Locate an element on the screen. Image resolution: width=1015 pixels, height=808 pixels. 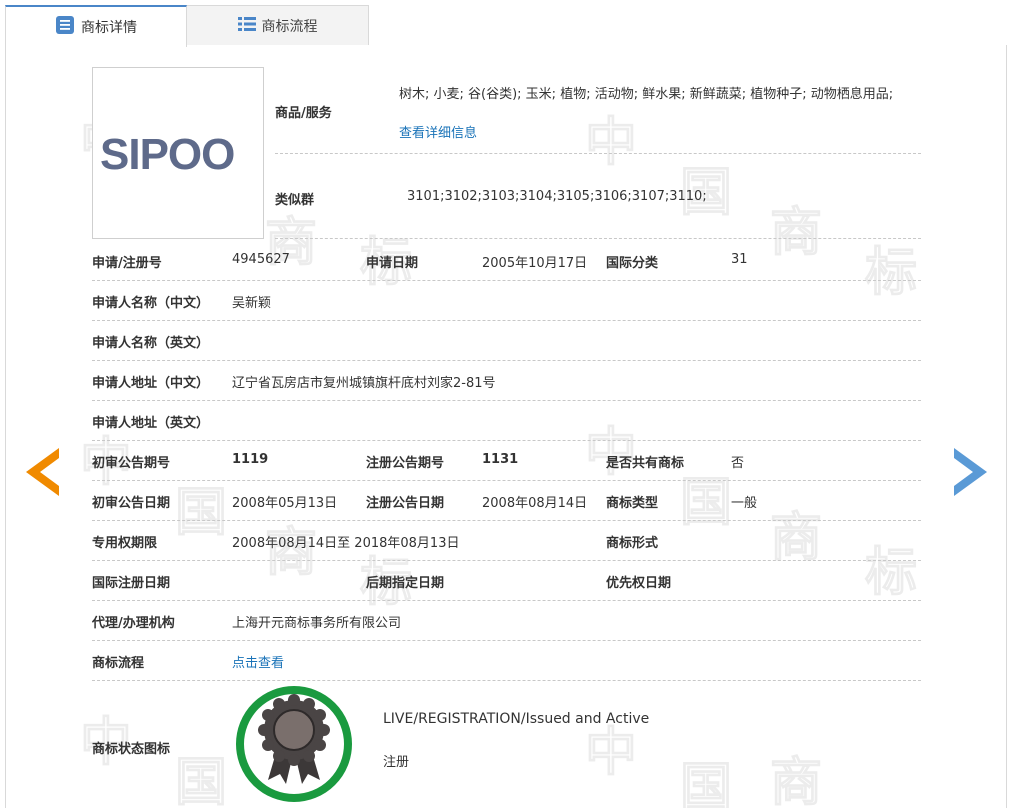
prelim-date-label: 初审公告日期 is located at coordinates (131, 503).